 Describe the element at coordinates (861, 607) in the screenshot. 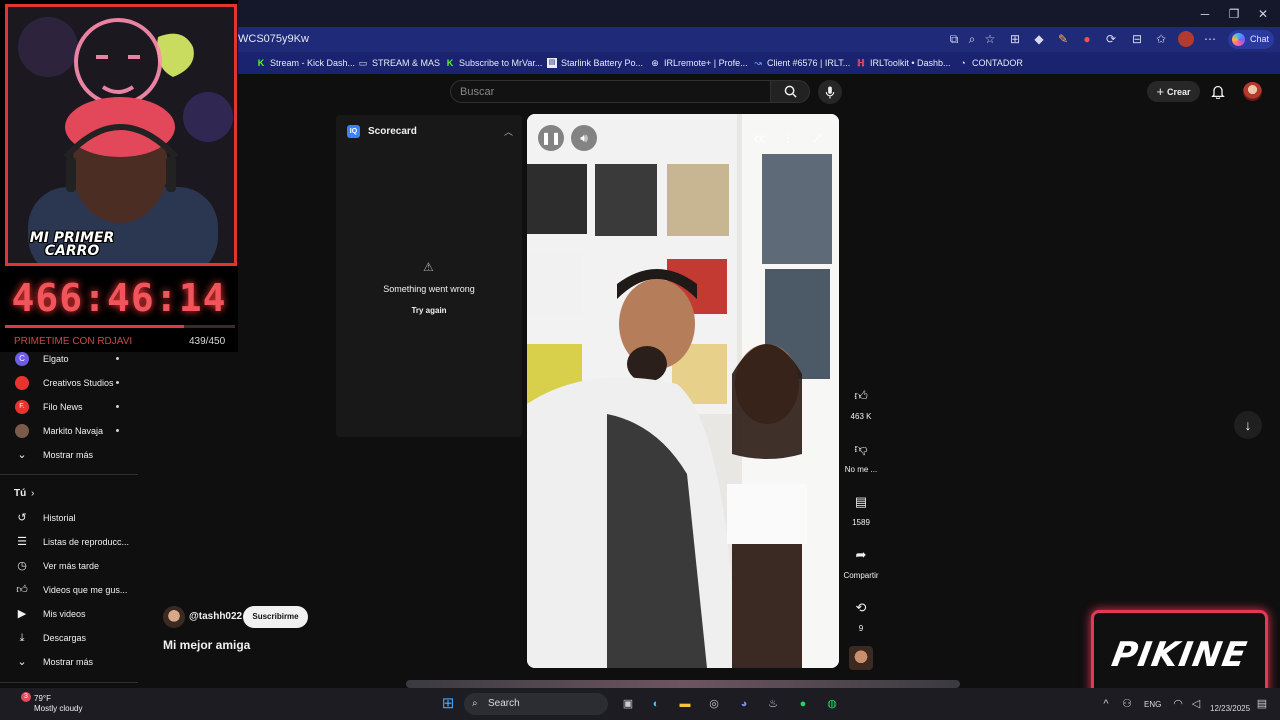

I see `remix-icon: ⟲` at that location.